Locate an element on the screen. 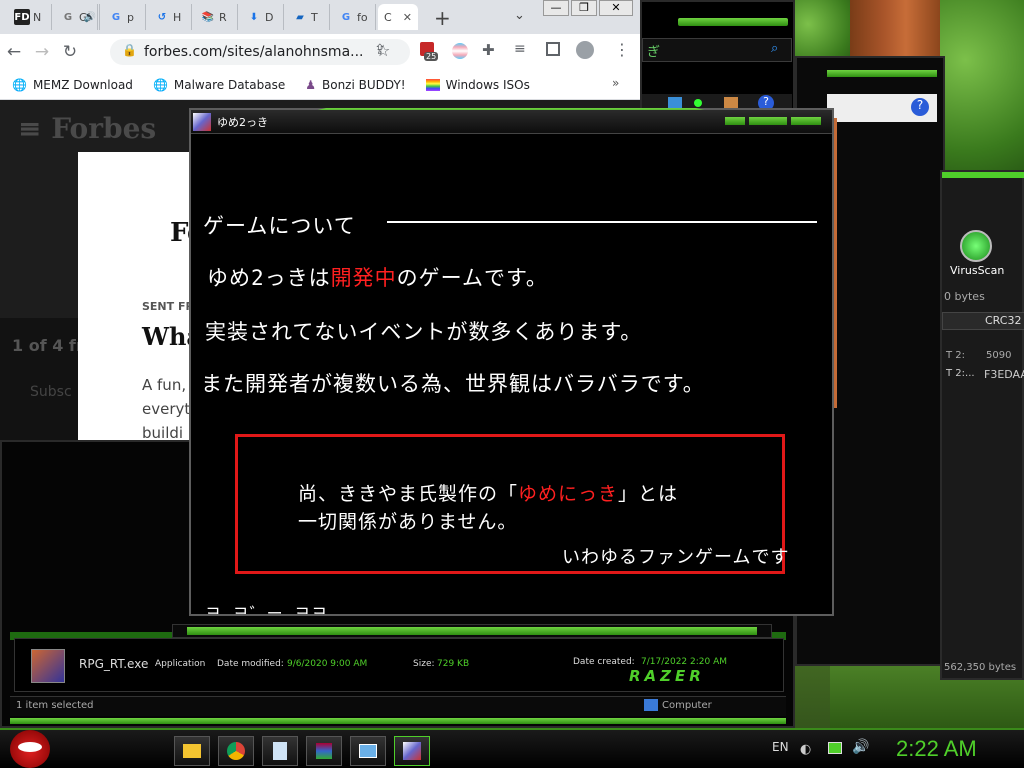  minimize-button: — is located at coordinates (556, 8).